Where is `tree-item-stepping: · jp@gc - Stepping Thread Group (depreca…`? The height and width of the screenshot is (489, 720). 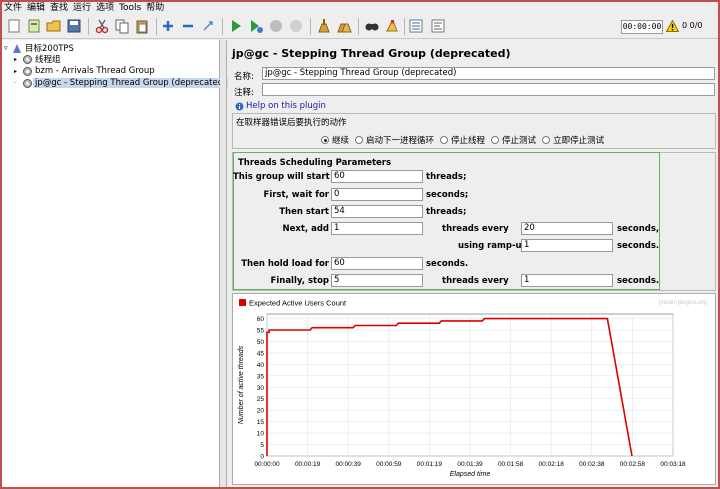 tree-item-stepping: · jp@gc - Stepping Thread Group (depreca… is located at coordinates (121, 83).